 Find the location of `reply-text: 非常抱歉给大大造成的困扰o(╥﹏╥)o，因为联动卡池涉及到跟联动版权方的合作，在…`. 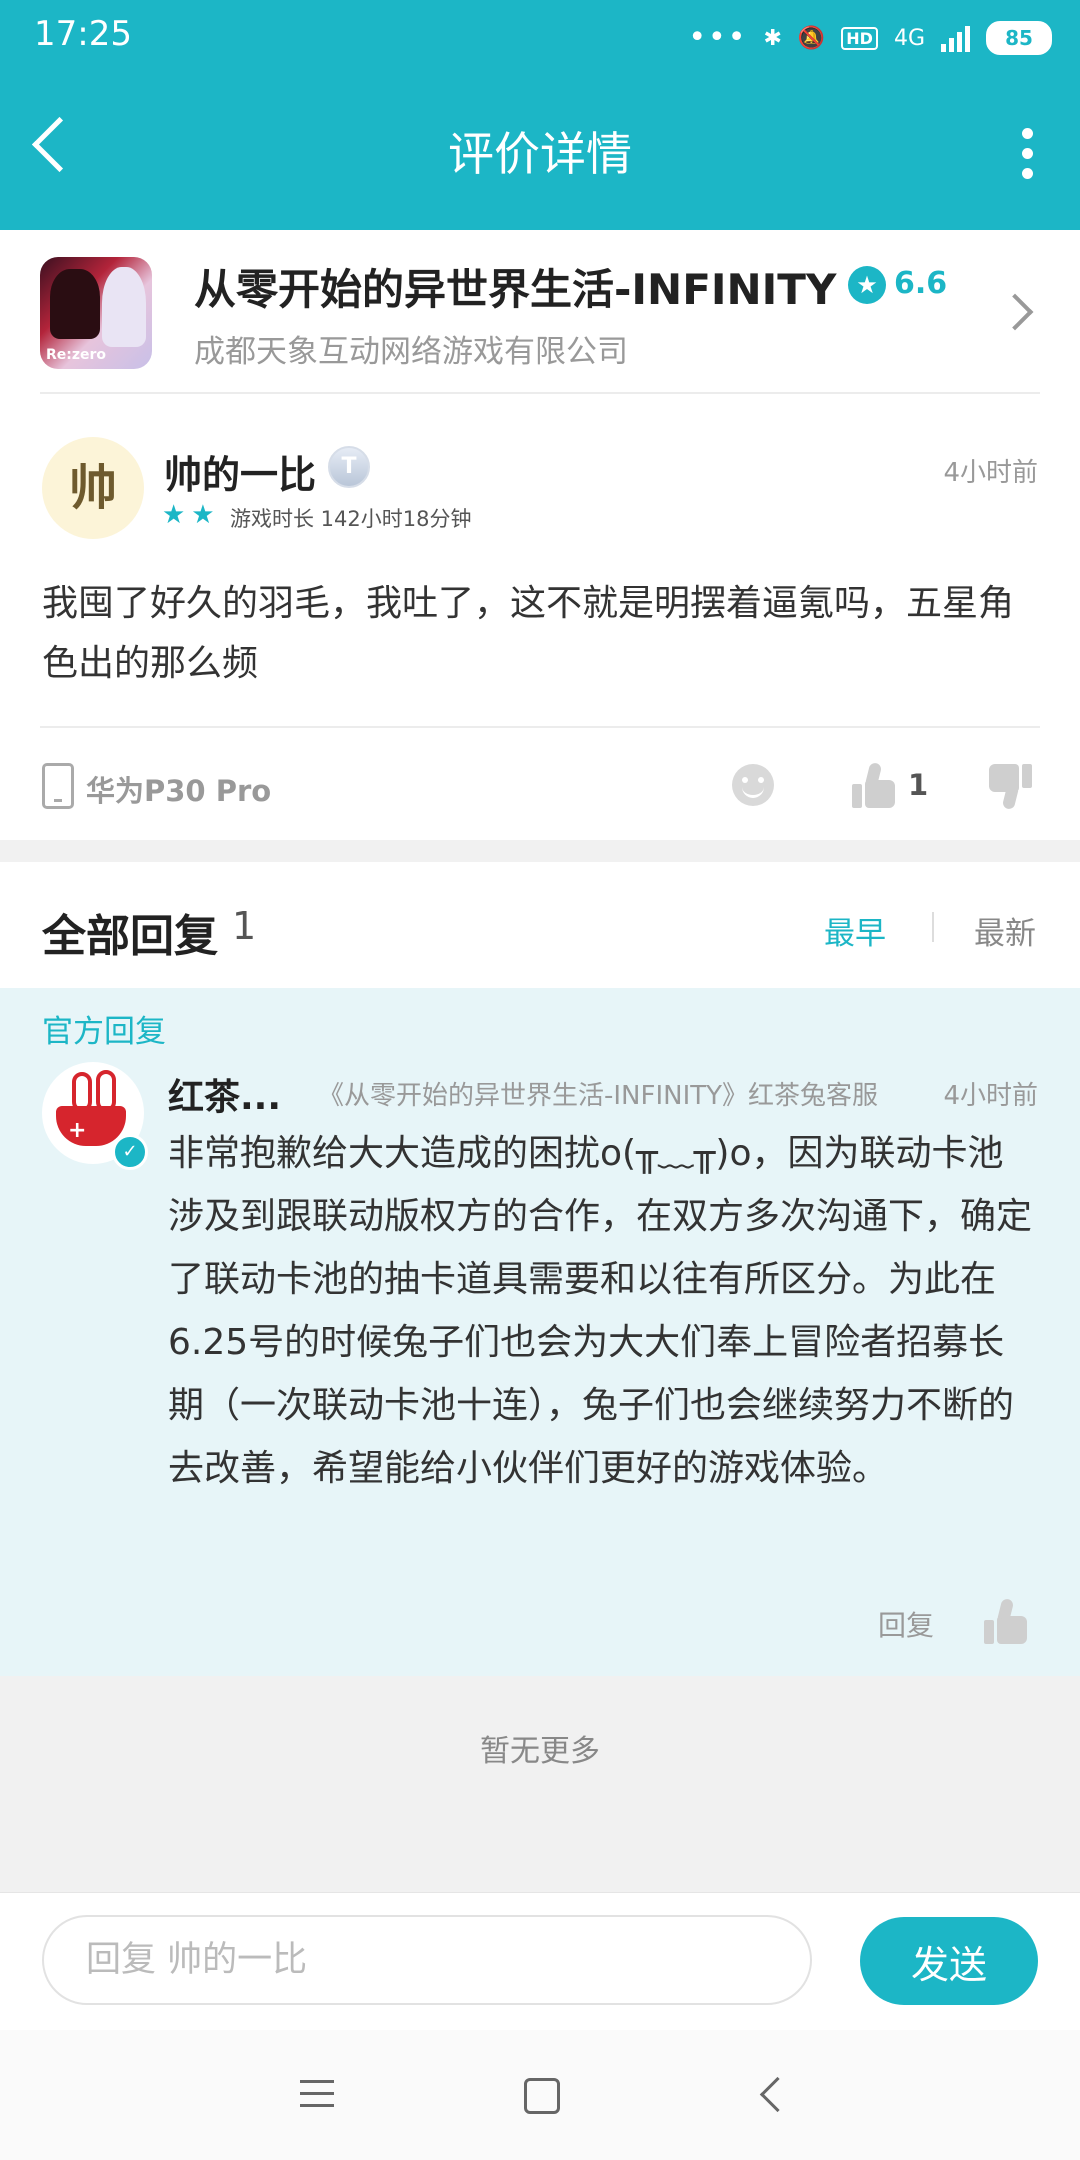

reply-text: 非常抱歉给大大造成的困扰o(╥﹏╥)o，因为联动卡池涉及到跟联动版权方的合作，在… is located at coordinates (600, 1311).